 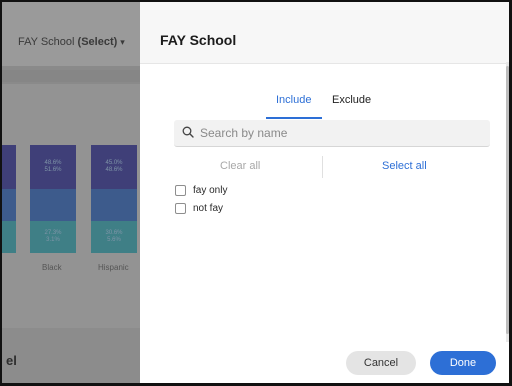 I want to click on scrollbar-thumb, so click(x=507, y=200).